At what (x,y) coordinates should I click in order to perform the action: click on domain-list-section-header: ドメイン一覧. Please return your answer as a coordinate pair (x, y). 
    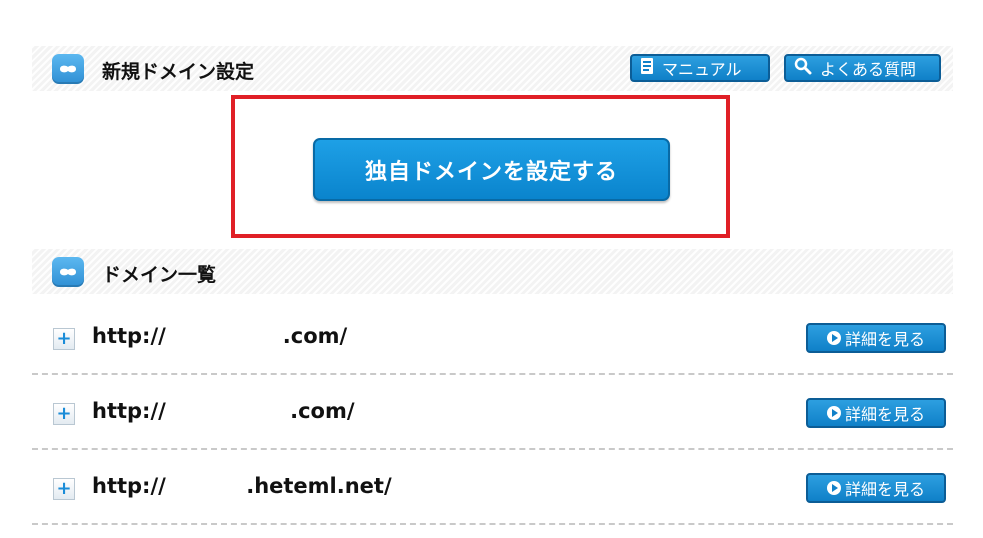
    Looking at the image, I should click on (492, 271).